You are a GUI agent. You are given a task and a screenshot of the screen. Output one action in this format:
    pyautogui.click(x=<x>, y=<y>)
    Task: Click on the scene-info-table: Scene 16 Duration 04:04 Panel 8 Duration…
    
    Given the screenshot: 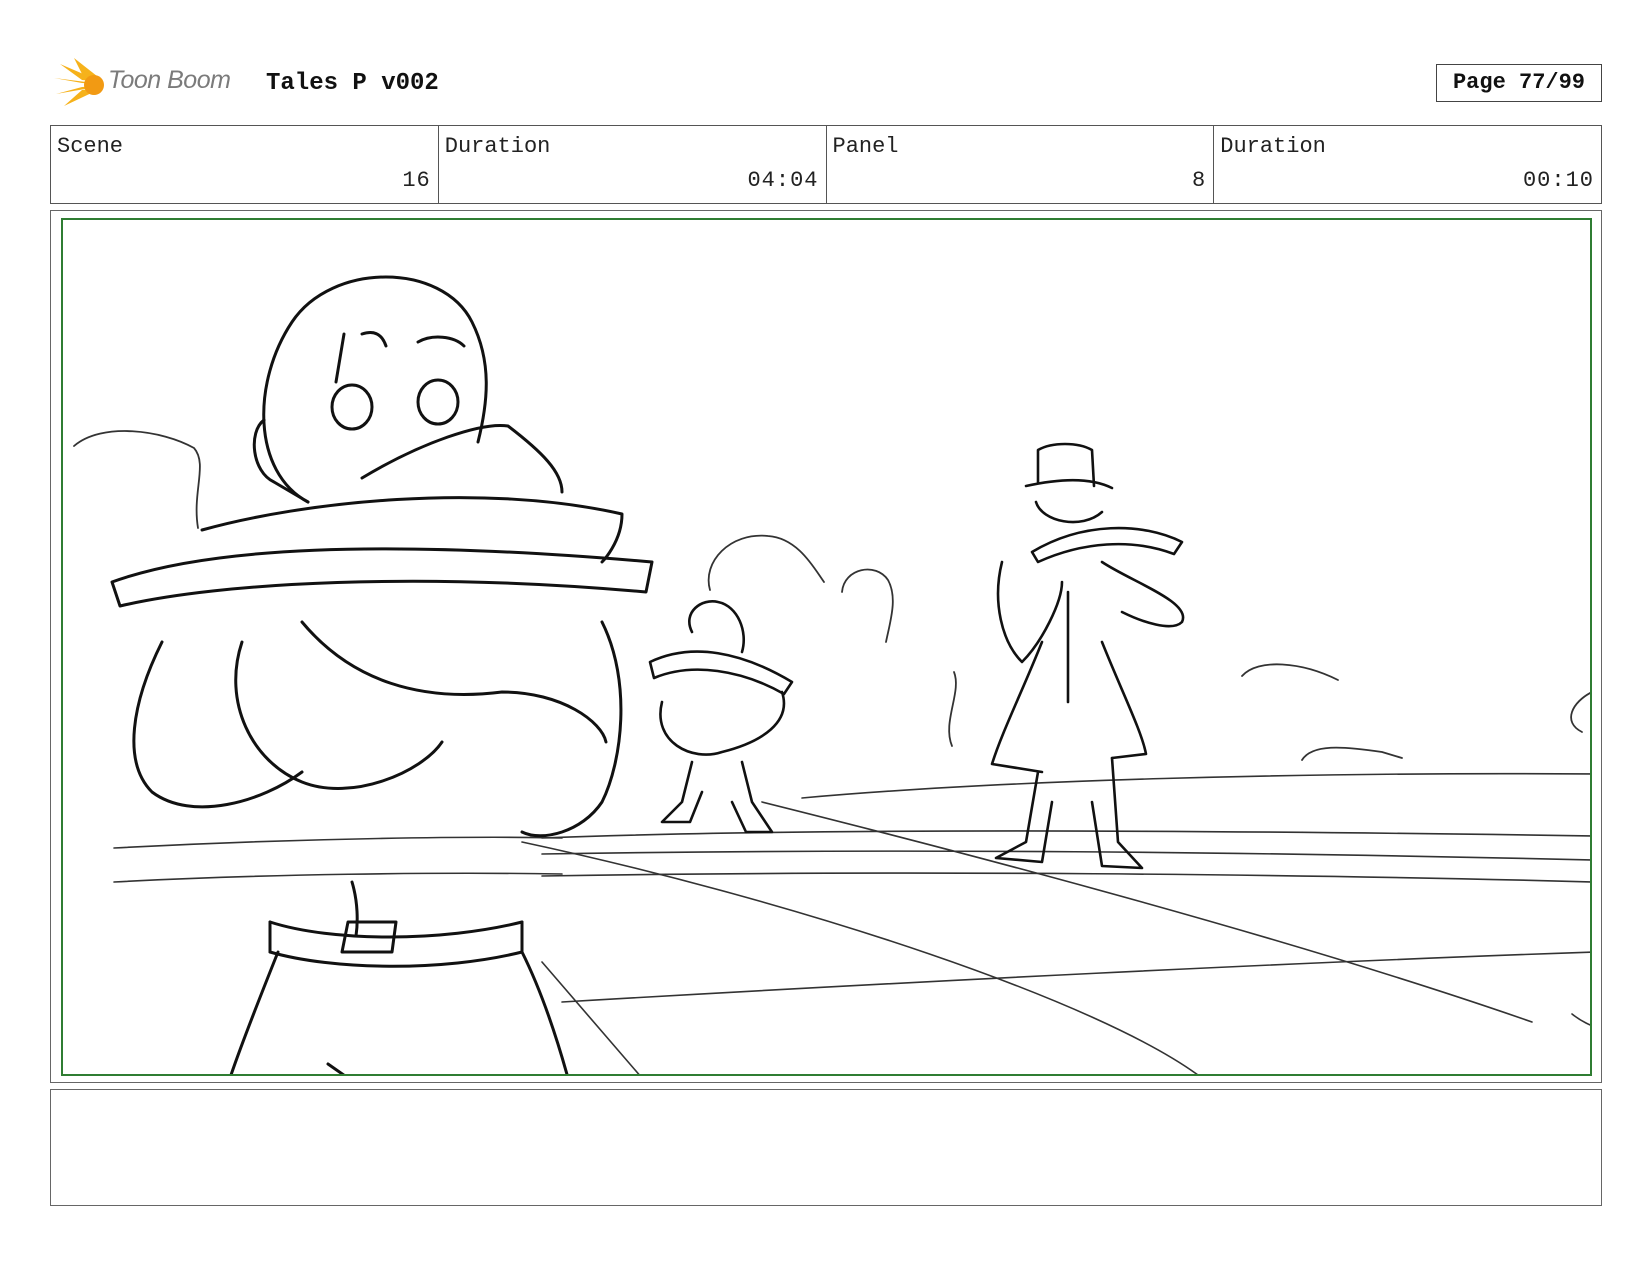 What is the action you would take?
    pyautogui.click(x=826, y=164)
    